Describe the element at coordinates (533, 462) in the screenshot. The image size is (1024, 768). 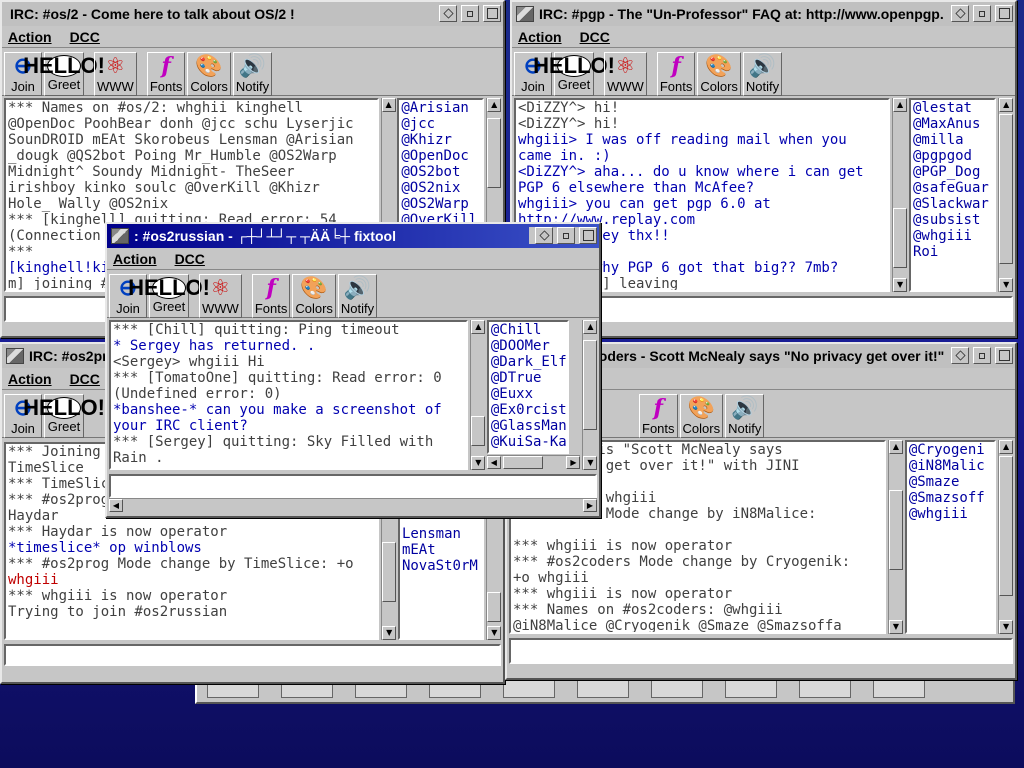
I see `userlist-hscrollbar: ◀ ▶` at that location.